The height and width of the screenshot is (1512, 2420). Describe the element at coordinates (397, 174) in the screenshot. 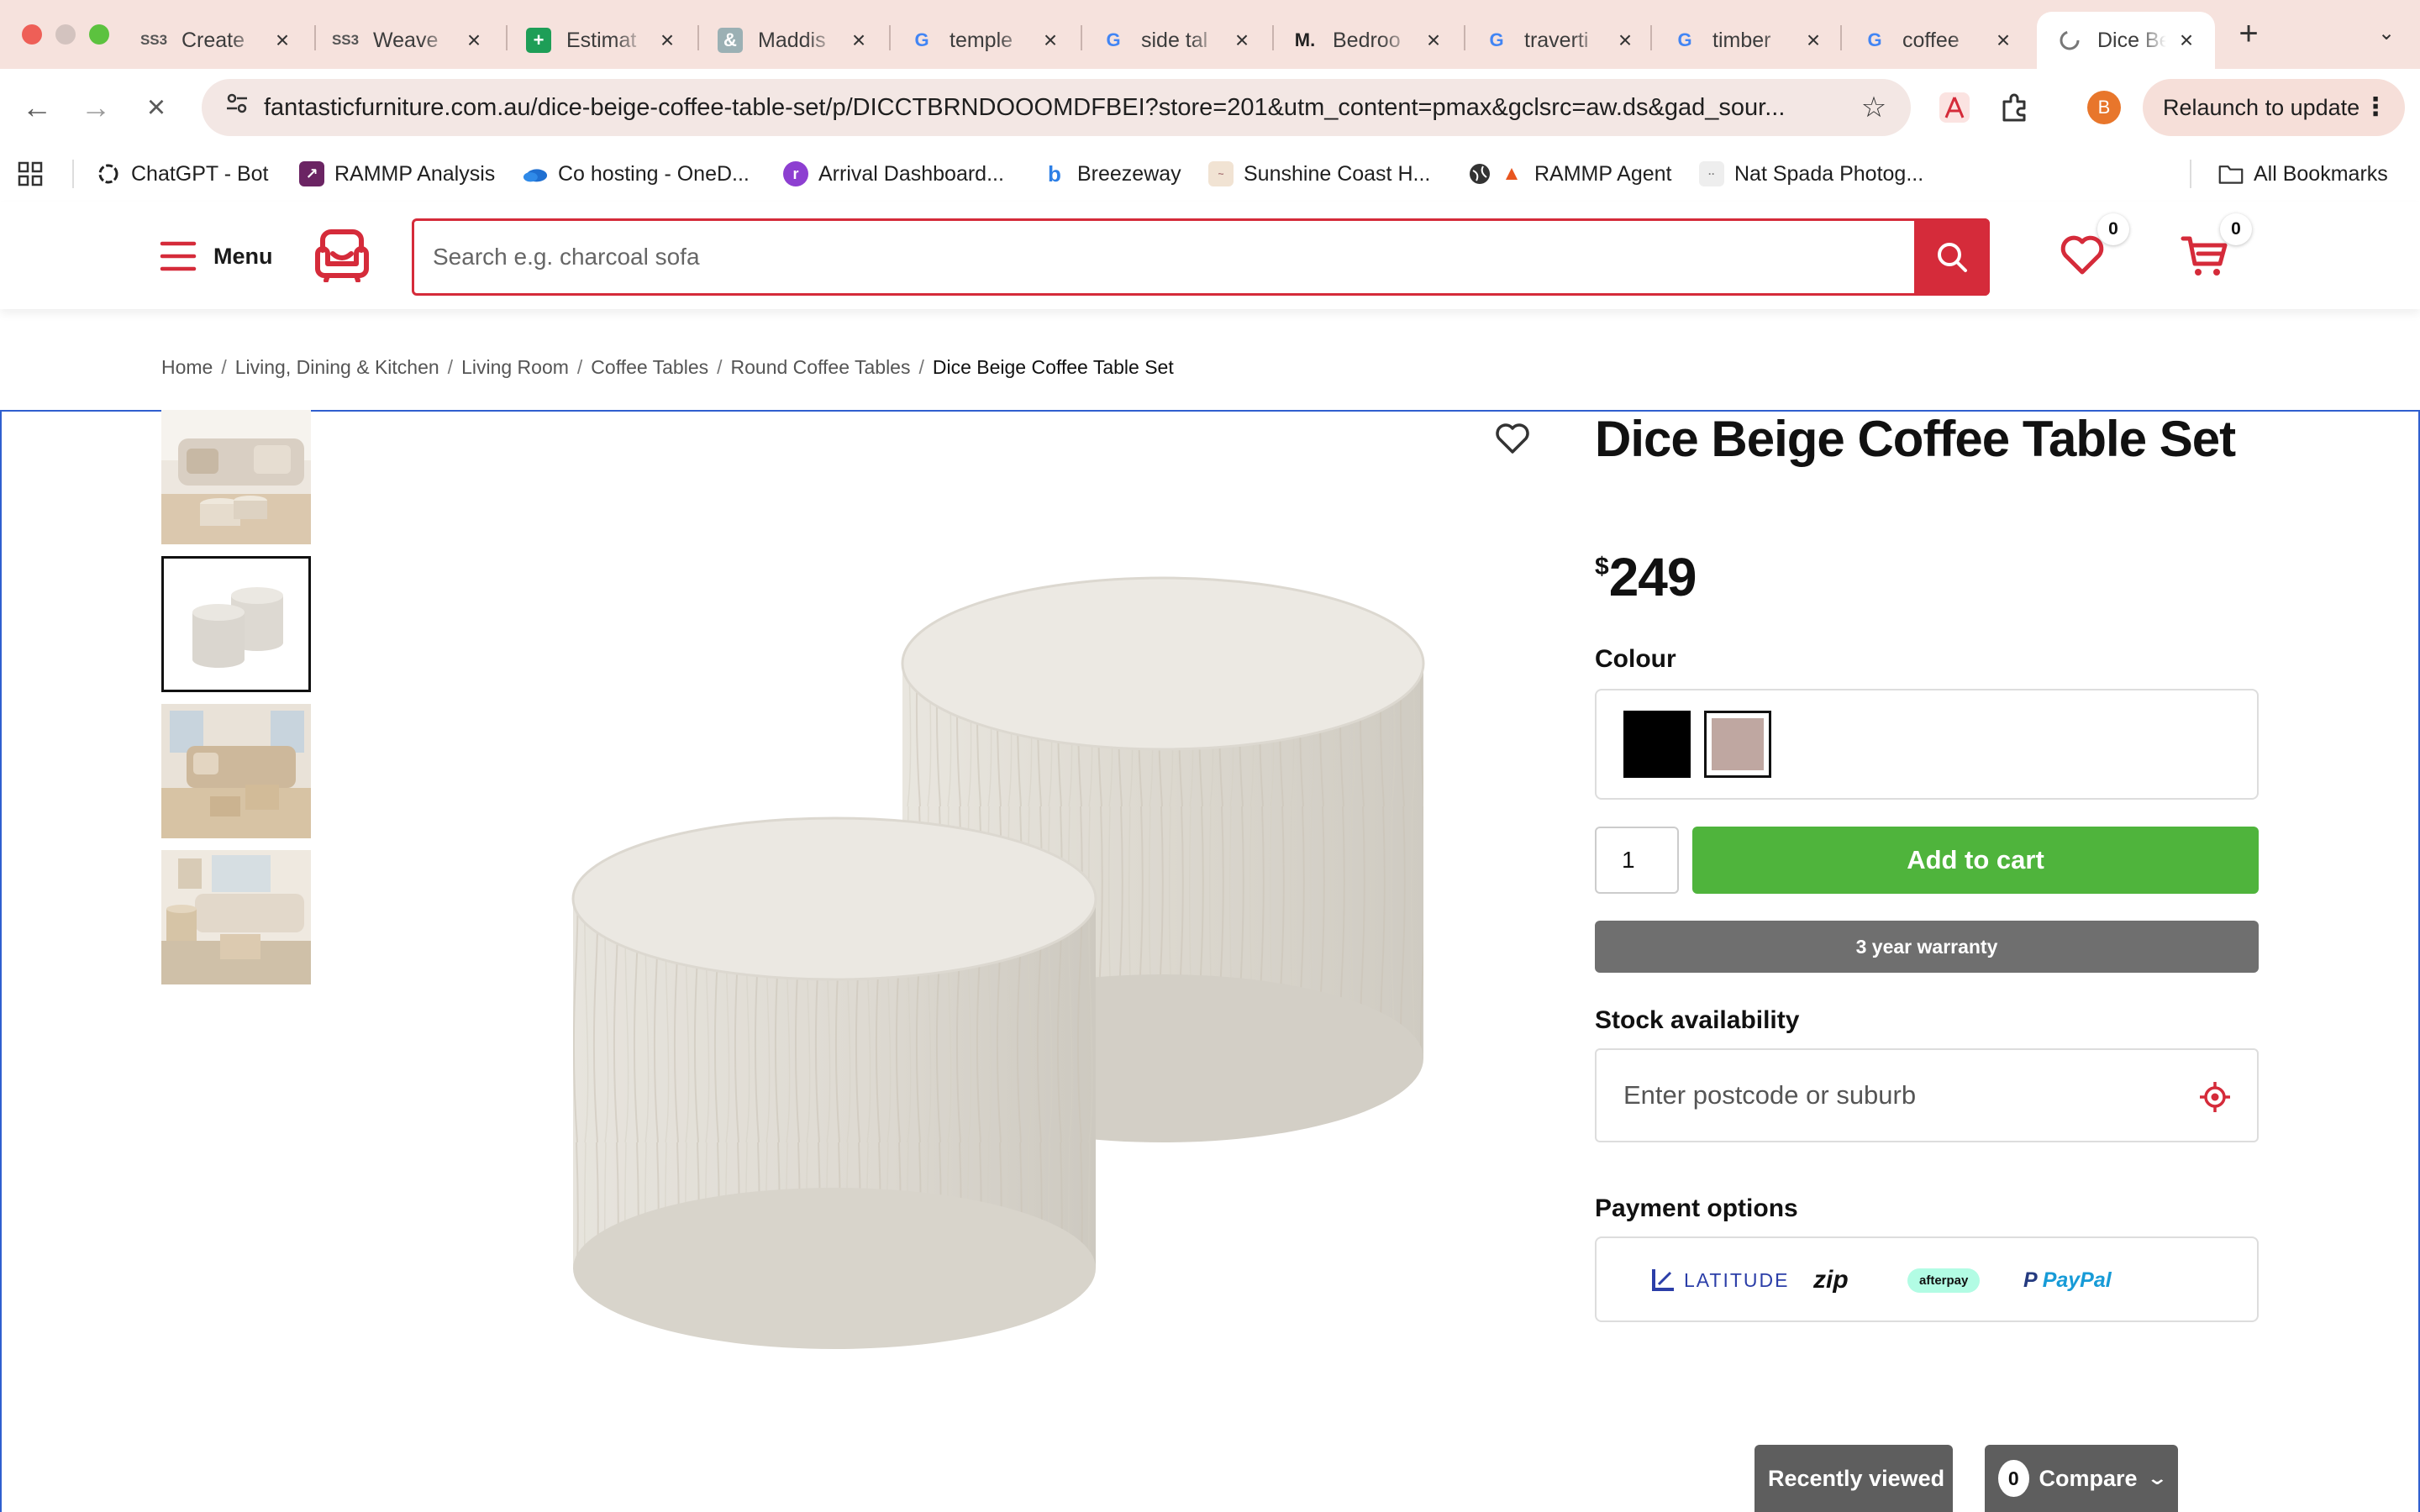

I see `bookmark-rammp-analysis: ↗ RAMMP Analysis` at that location.